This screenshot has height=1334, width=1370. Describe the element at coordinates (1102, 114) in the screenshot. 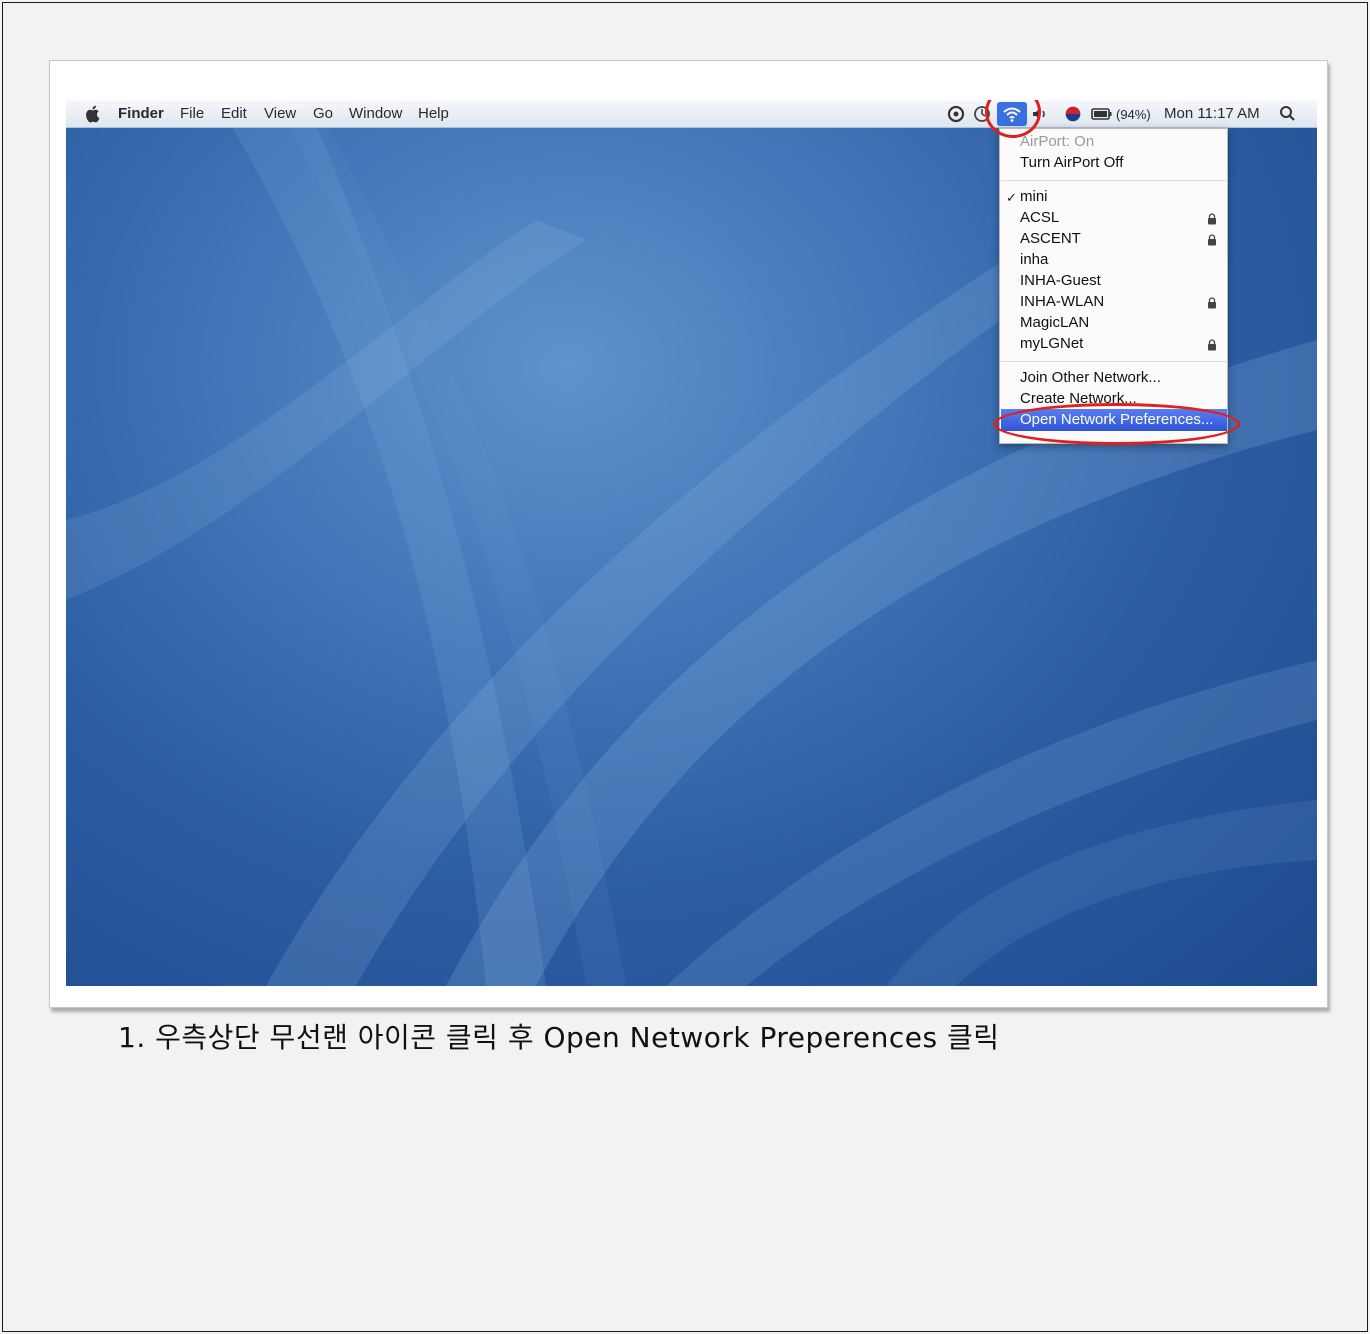

I see `battery-icon` at that location.